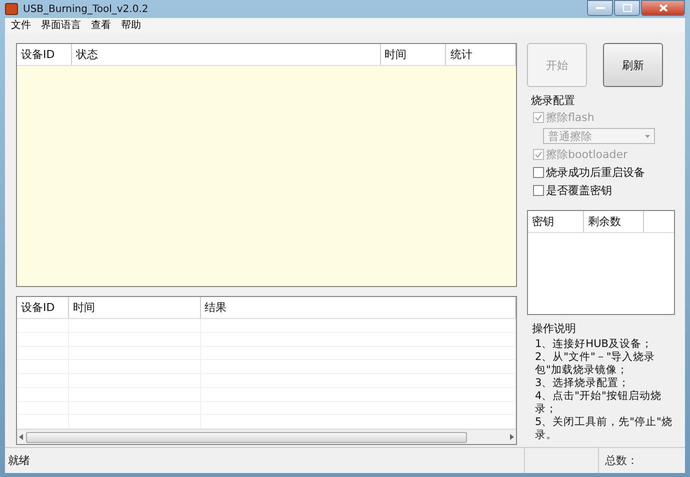  I want to click on instruction-step: 5、关闭工具前，先"停止"烧录。, so click(605, 429).